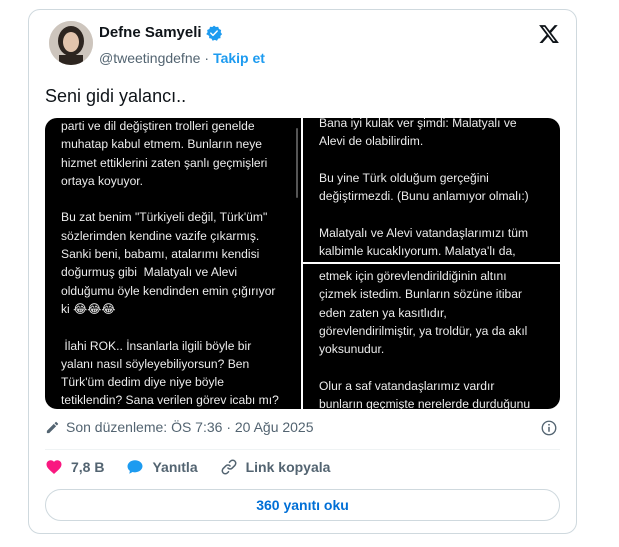 This screenshot has height=547, width=619. Describe the element at coordinates (371, 141) in the screenshot. I see `media-text-line: Alevi de olabilirdim.` at that location.